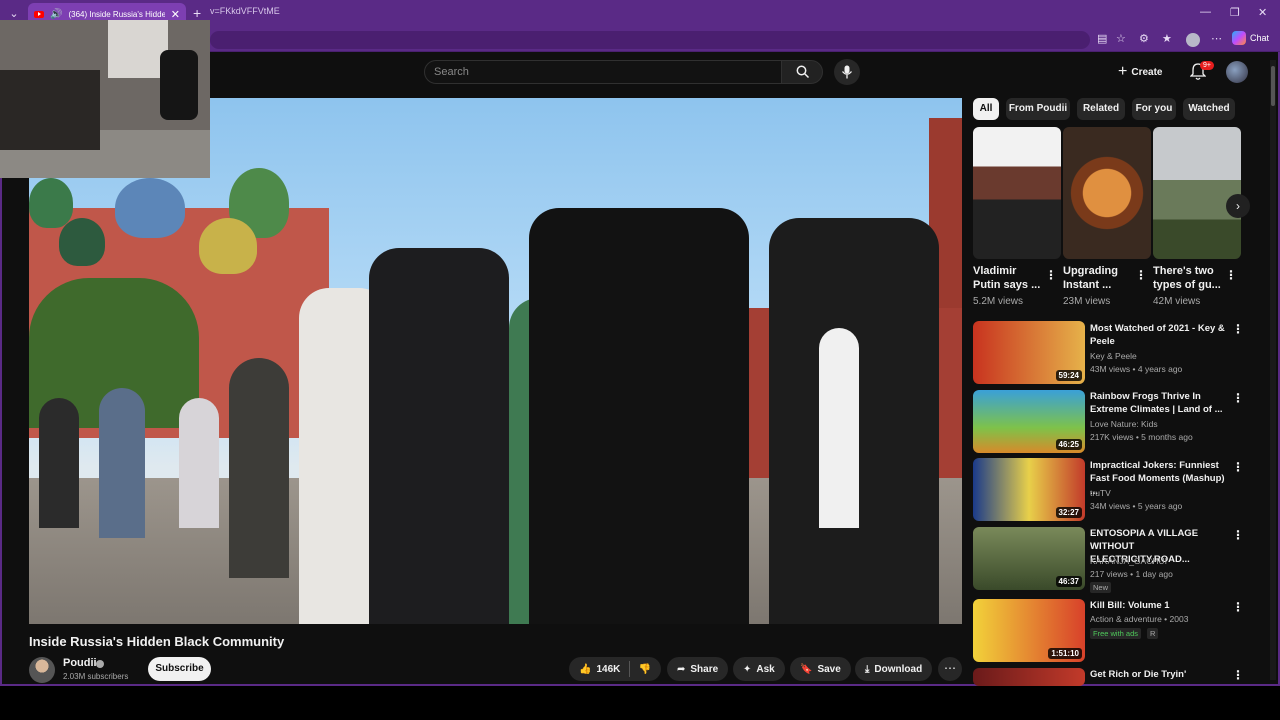 The image size is (1280, 720). What do you see at coordinates (898, 669) in the screenshot?
I see `download-label: Download` at bounding box center [898, 669].